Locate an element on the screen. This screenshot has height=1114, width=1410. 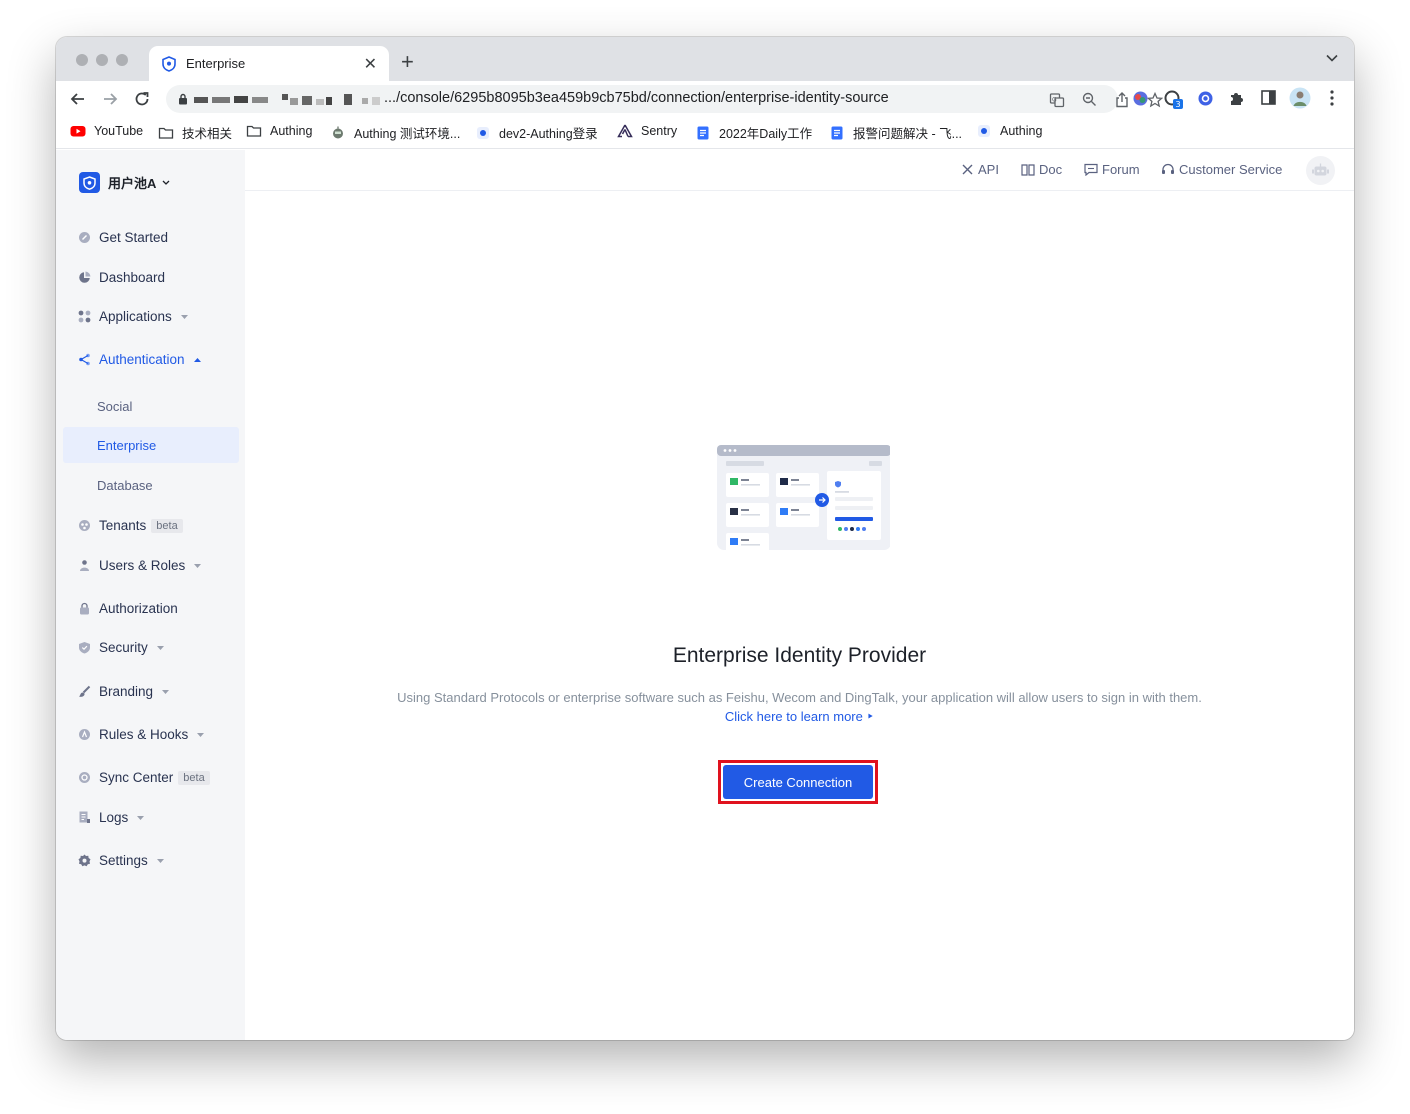
sidebar-item-sync-center: Sync Center beta is located at coordinates (144, 777).